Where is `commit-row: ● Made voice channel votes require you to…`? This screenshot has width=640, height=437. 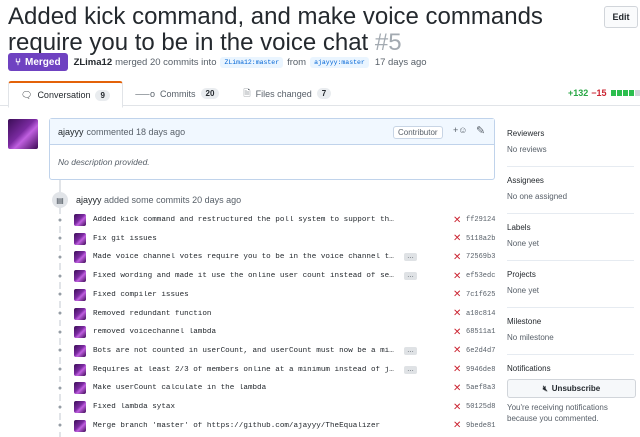 commit-row: ● Made voice channel votes require you to… is located at coordinates (276, 257).